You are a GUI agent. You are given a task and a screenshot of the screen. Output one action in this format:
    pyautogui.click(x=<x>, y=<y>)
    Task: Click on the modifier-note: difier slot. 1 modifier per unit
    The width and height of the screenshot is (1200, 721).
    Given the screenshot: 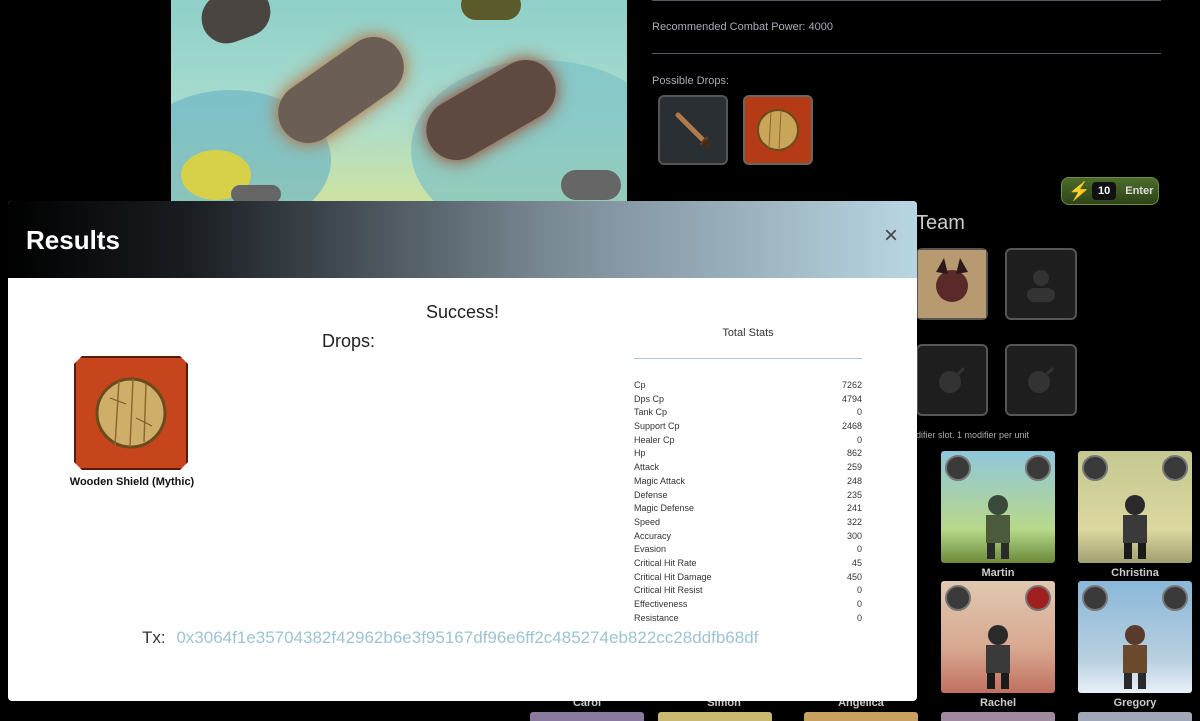 What is the action you would take?
    pyautogui.click(x=973, y=435)
    